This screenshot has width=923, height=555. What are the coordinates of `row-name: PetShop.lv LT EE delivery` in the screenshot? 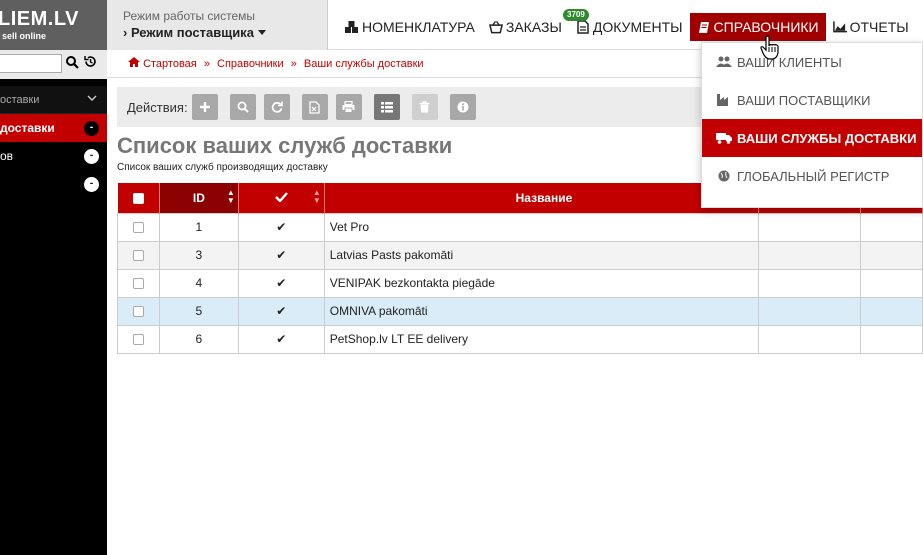 It's located at (541, 339).